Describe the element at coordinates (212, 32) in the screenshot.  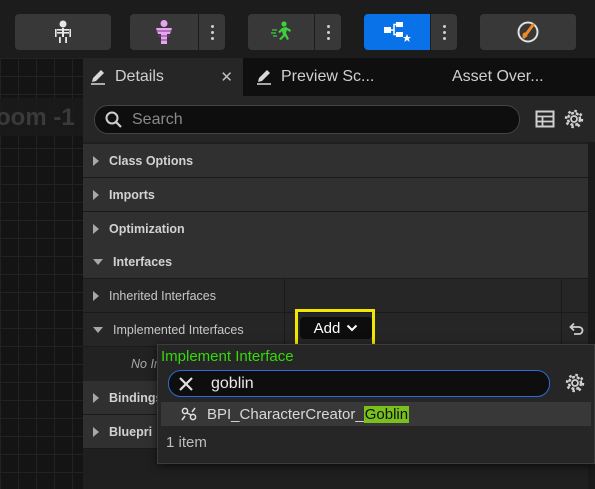
I see `mesh-options-button` at that location.